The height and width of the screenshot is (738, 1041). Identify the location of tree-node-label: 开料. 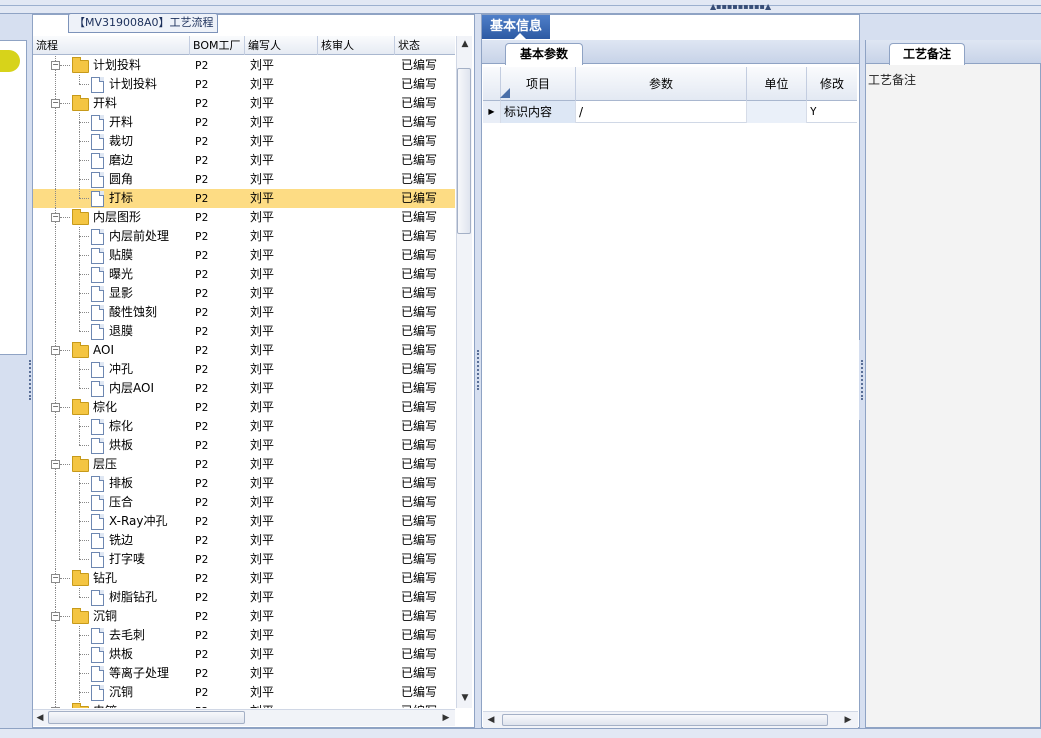
(105, 103).